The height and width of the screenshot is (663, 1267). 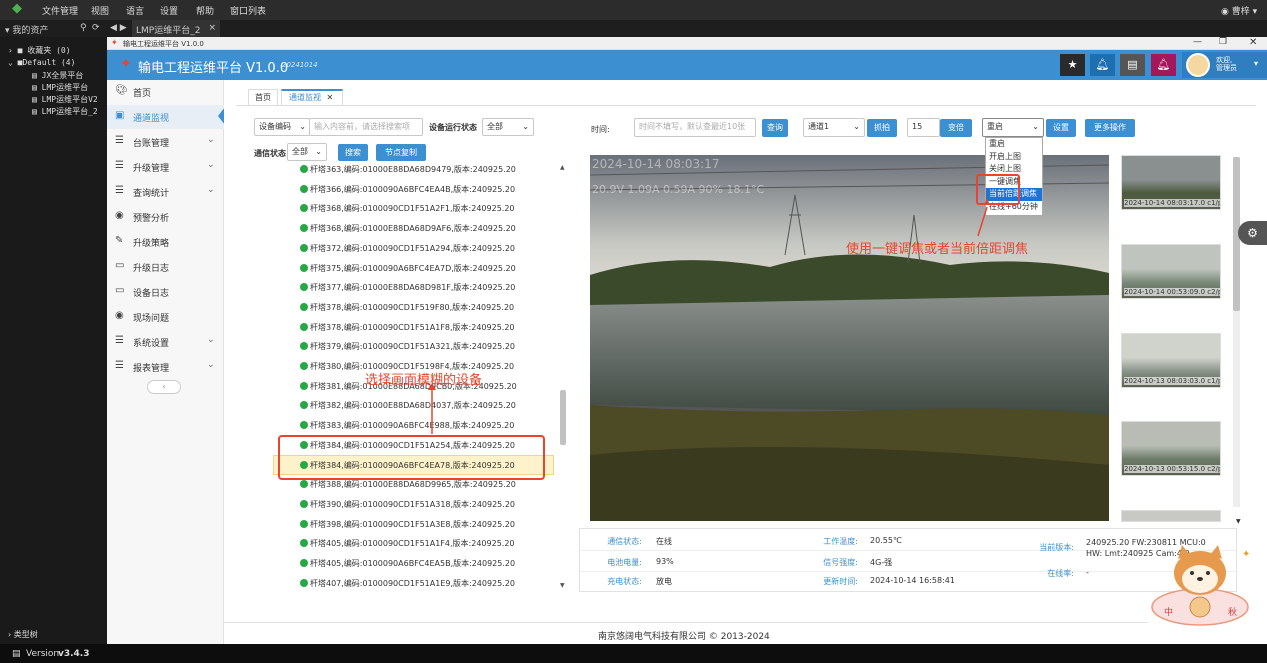 I want to click on device-row: 杆塔407,编码:0100090CD1F51A1E9,版本:240925.20, so click(x=407, y=583).